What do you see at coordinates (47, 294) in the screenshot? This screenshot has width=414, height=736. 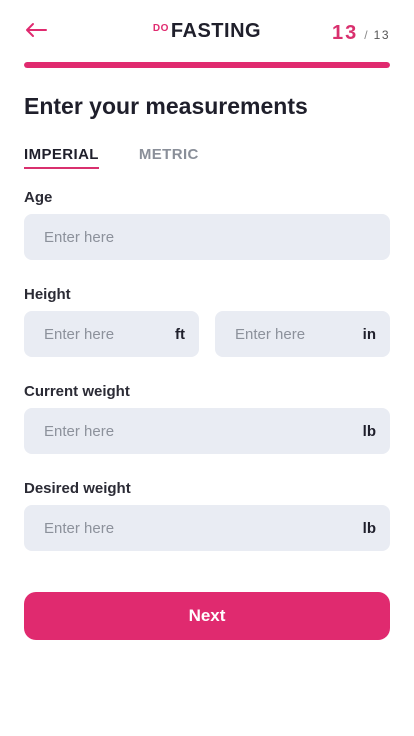 I see `height-label: Height` at bounding box center [47, 294].